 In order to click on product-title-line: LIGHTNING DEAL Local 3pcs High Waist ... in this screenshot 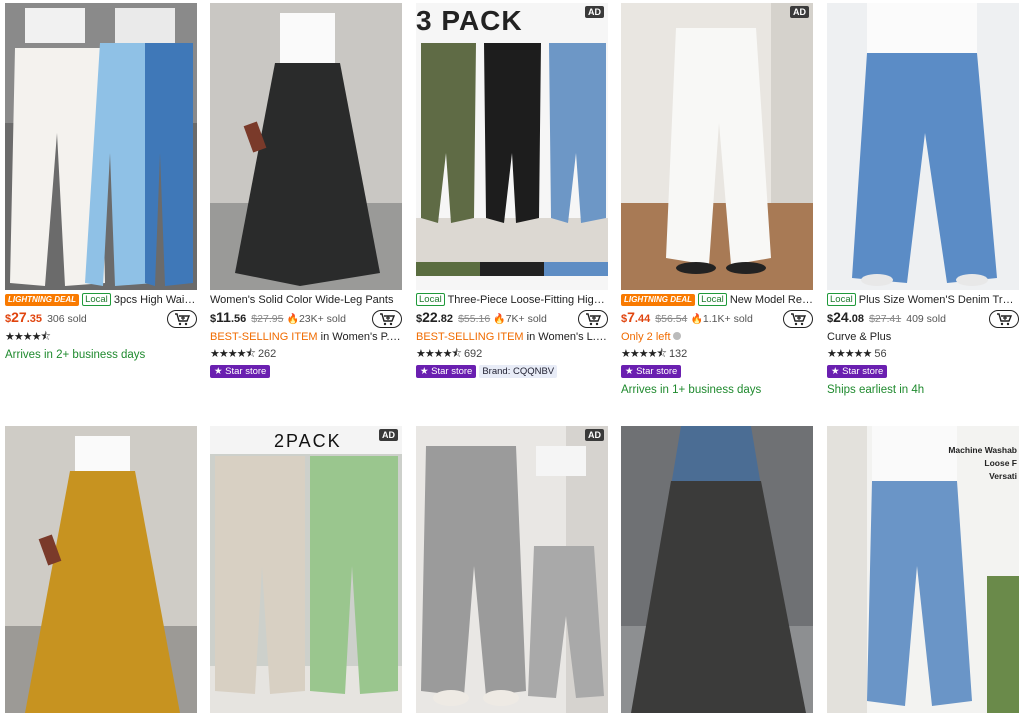, I will do `click(101, 301)`.